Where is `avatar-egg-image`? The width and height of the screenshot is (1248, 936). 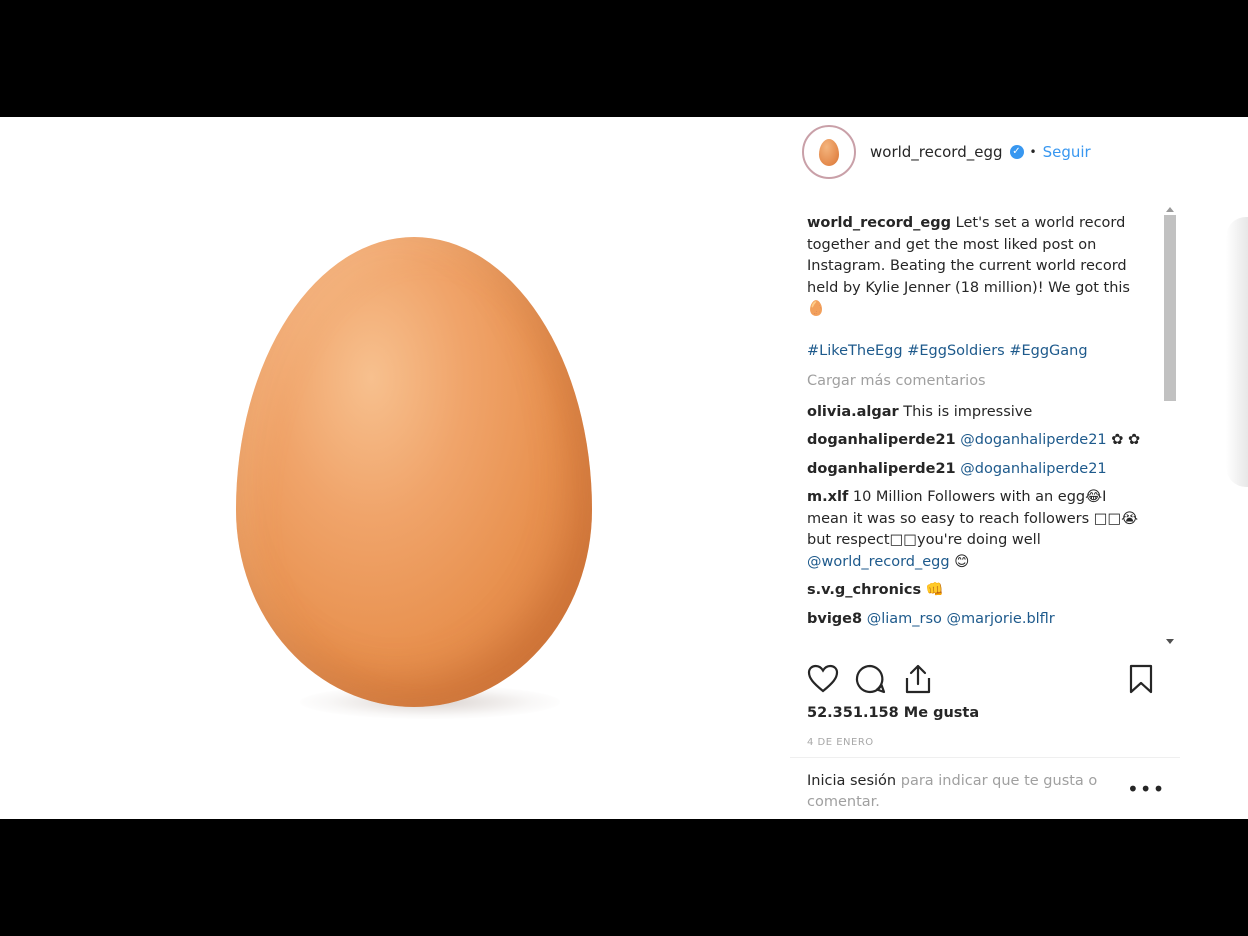 avatar-egg-image is located at coordinates (829, 152).